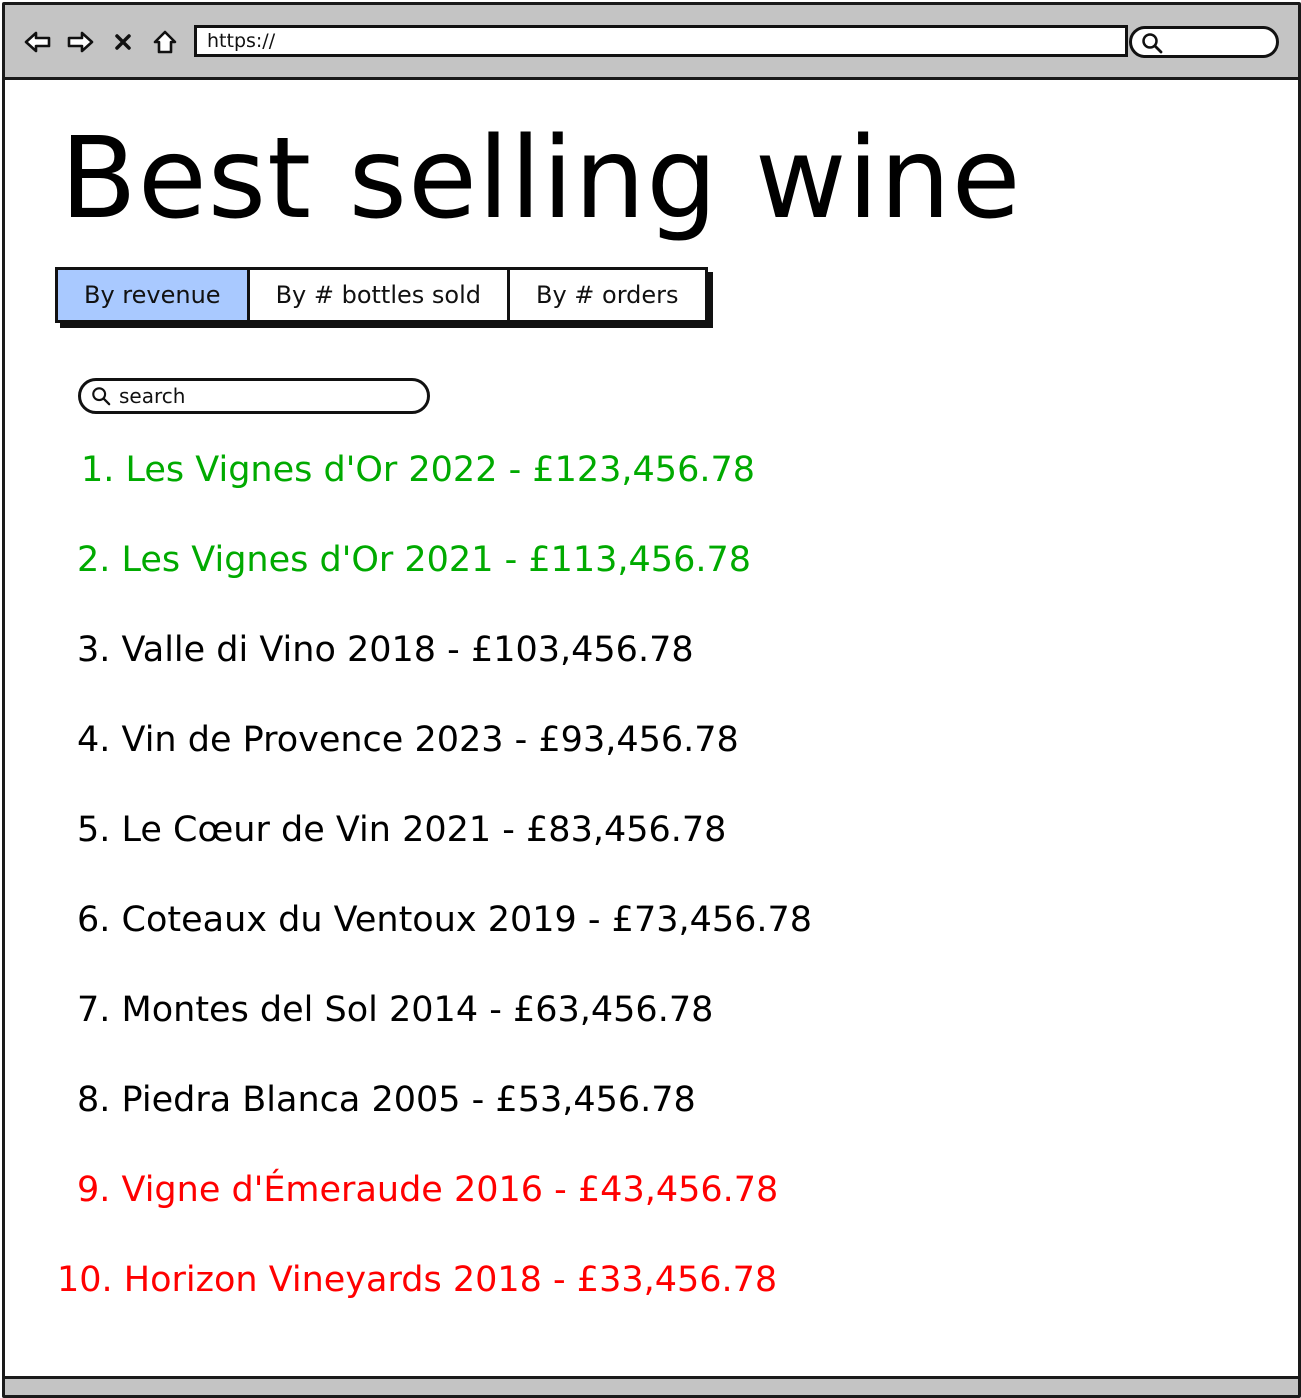 The image size is (1301, 1398). I want to click on browser-search-field, so click(1204, 42).